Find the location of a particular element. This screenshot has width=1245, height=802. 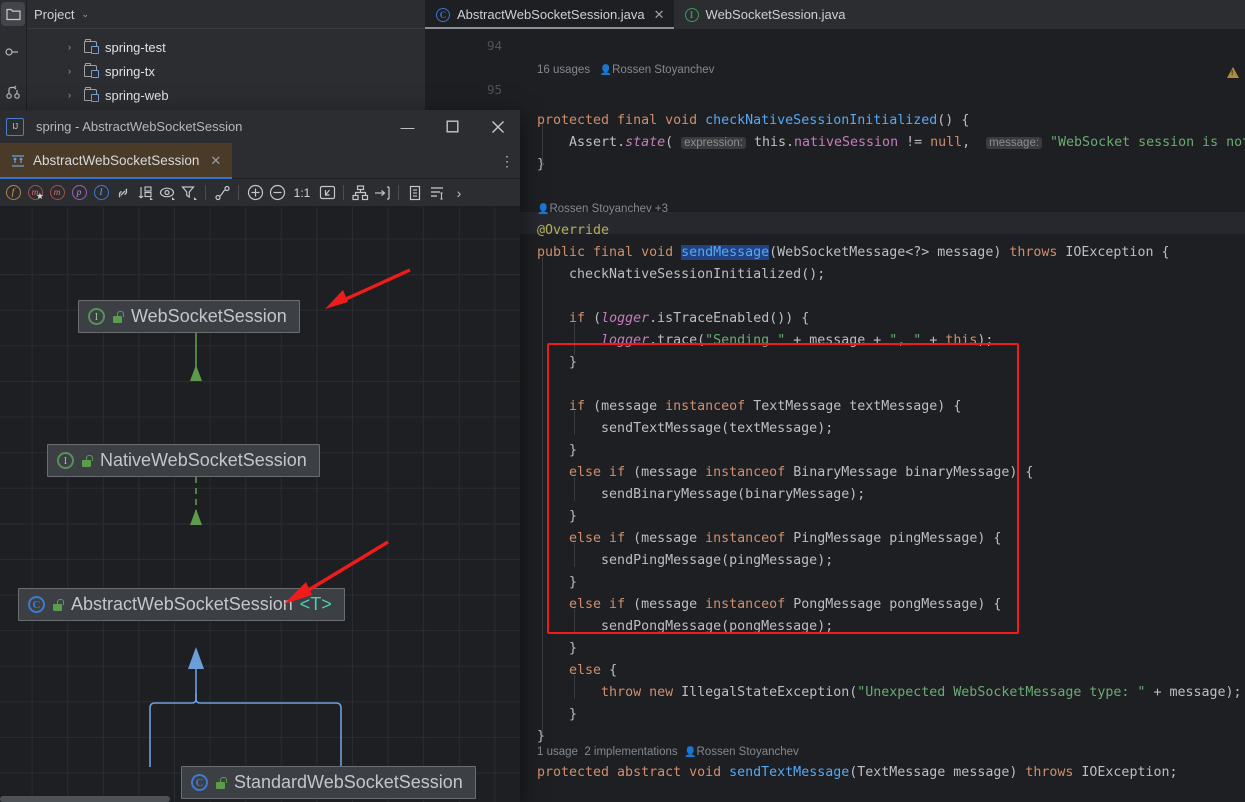

show-own-methods-button: m ★ is located at coordinates (35, 193).